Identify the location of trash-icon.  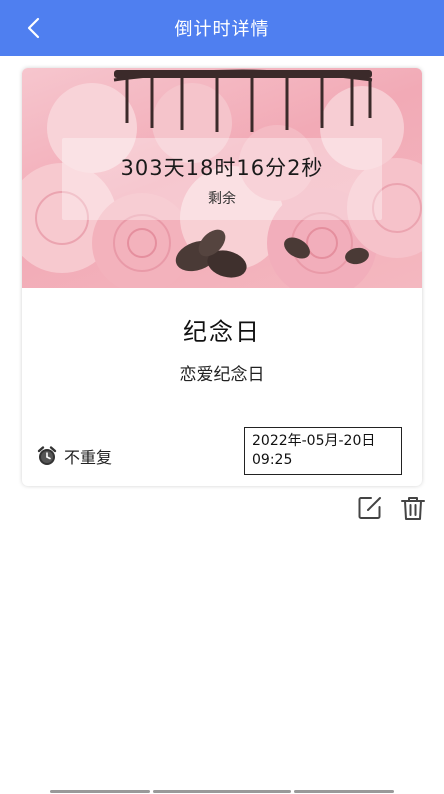
(413, 508).